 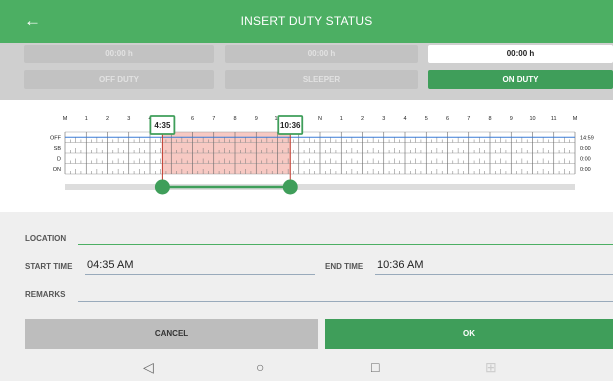 I want to click on app-bar: ← INSERT DUTY STATUS, so click(x=306, y=21).